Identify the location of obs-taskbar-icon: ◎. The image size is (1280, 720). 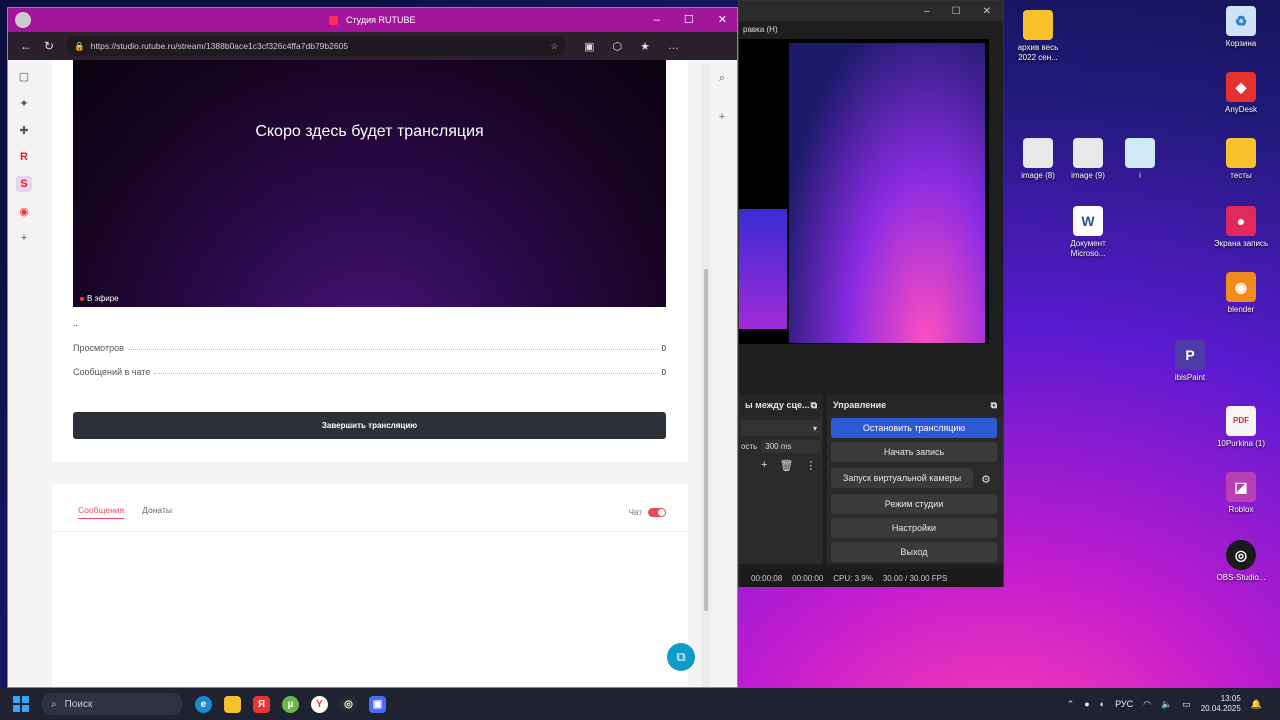
(348, 704).